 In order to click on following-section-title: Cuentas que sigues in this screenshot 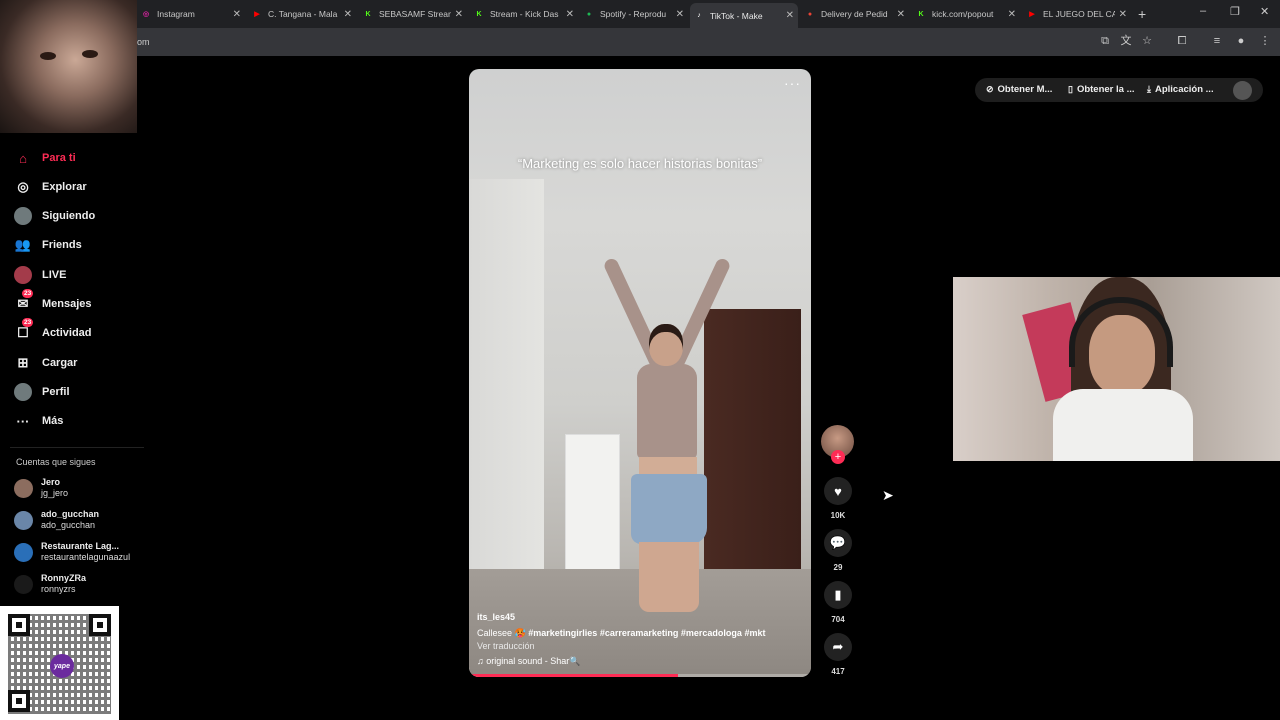, I will do `click(56, 462)`.